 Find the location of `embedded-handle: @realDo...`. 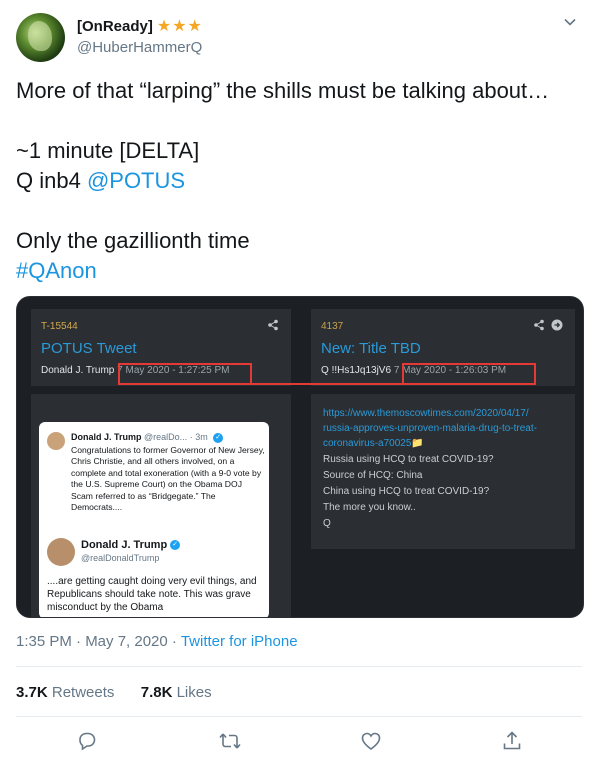

embedded-handle: @realDo... is located at coordinates (166, 437).